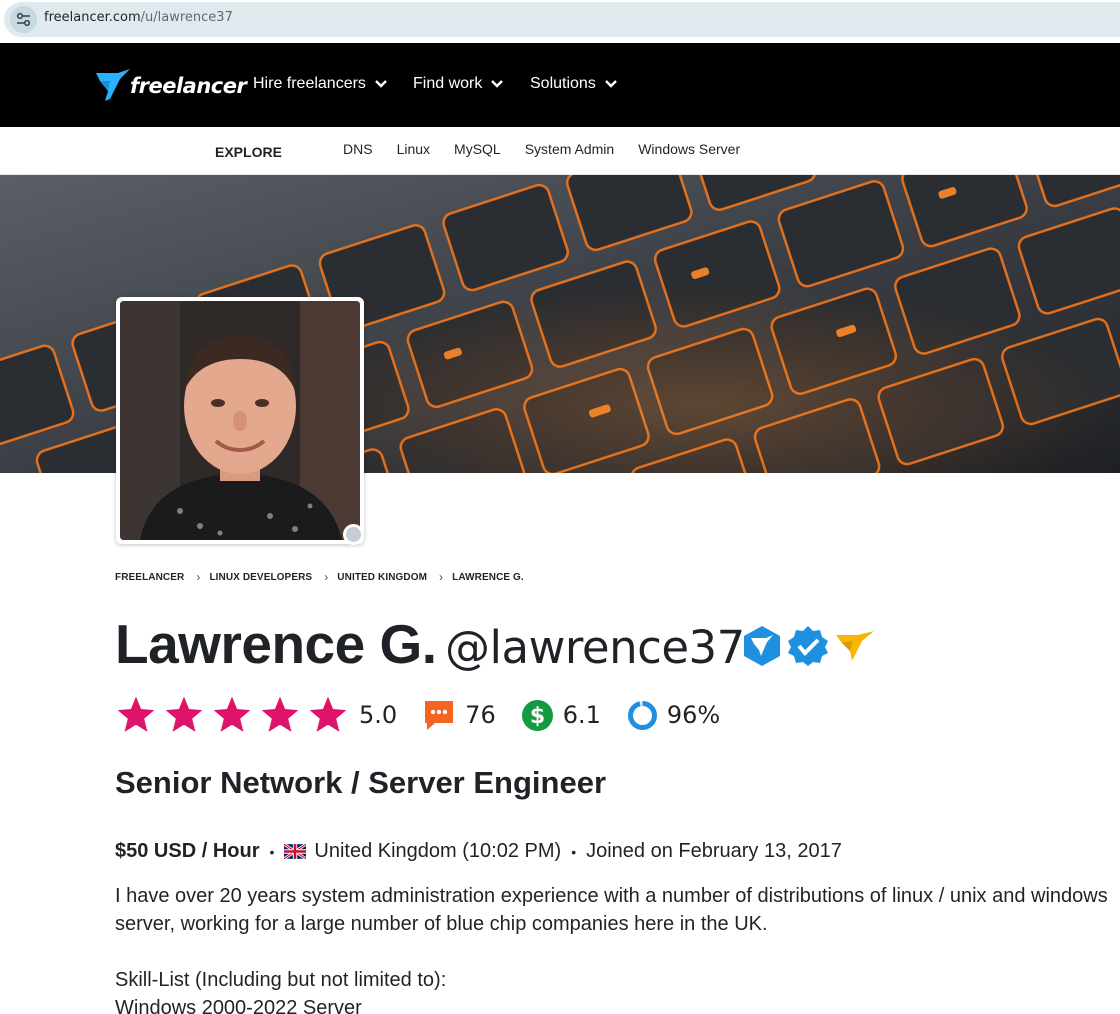 The height and width of the screenshot is (1014, 1120). What do you see at coordinates (488, 577) in the screenshot?
I see `breadcrumb-current-profile: LAWRENCE G.` at bounding box center [488, 577].